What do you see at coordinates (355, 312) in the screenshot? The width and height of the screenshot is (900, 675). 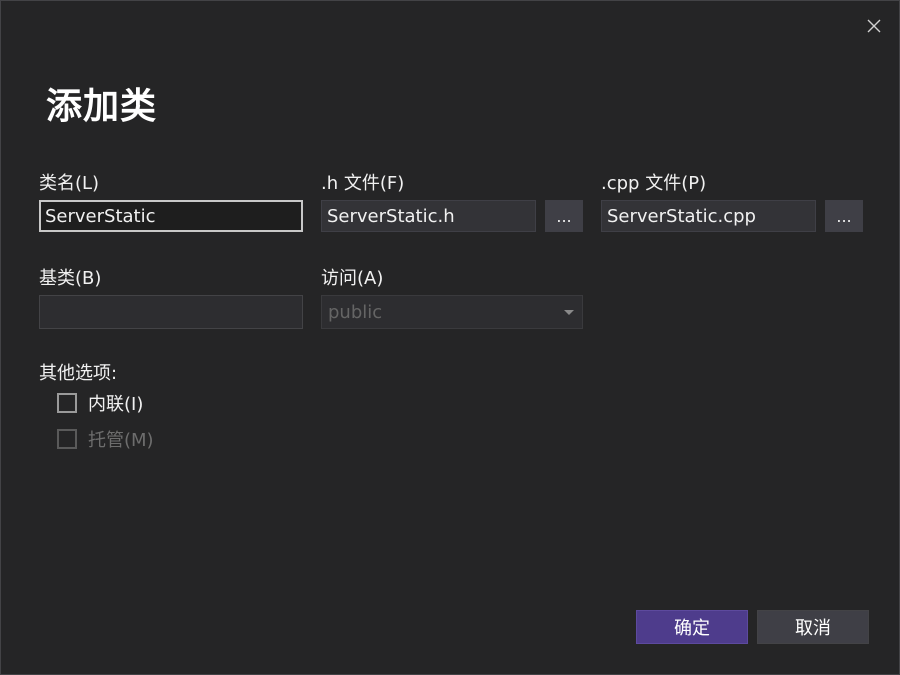 I see `access-selected-value: public` at bounding box center [355, 312].